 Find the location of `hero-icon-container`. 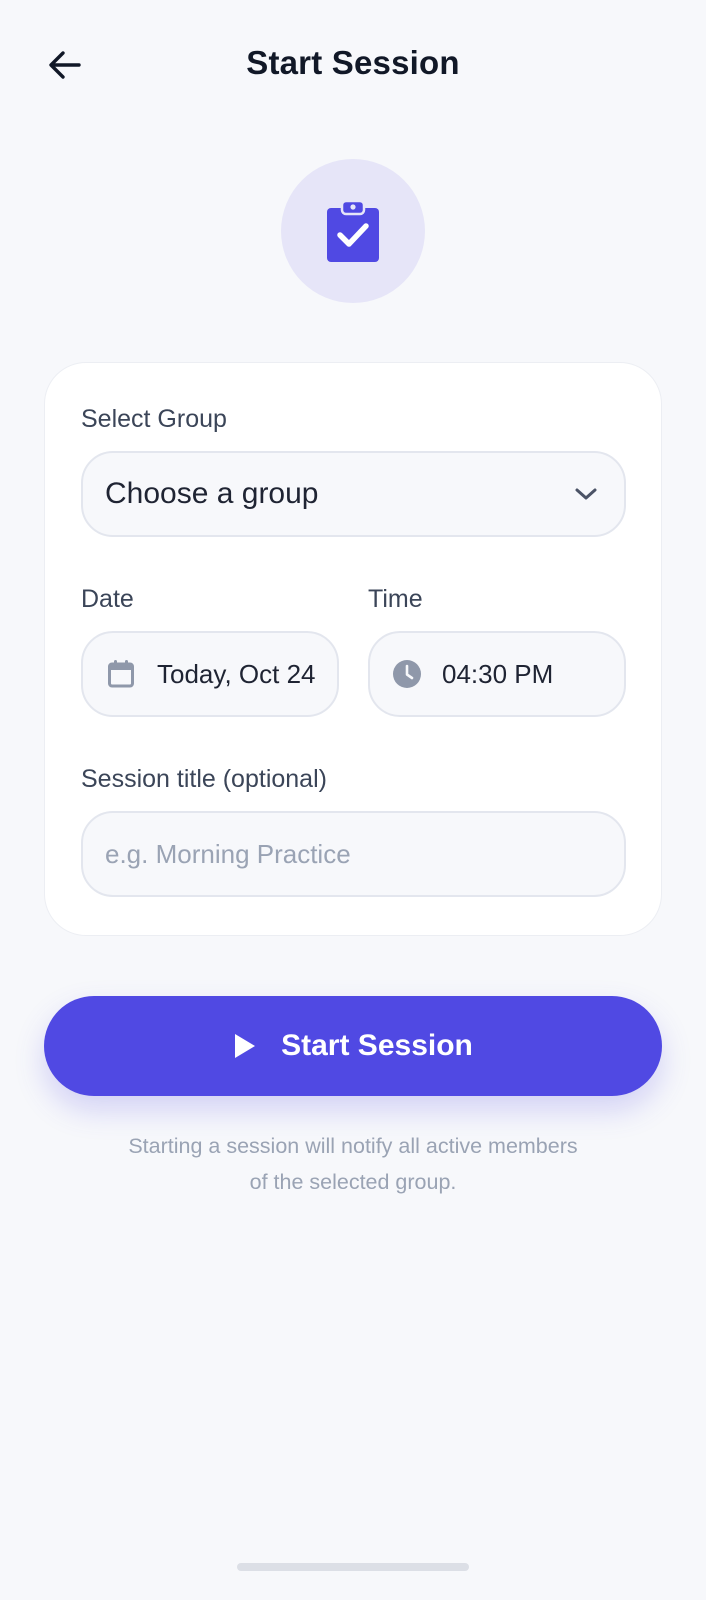

hero-icon-container is located at coordinates (353, 231).